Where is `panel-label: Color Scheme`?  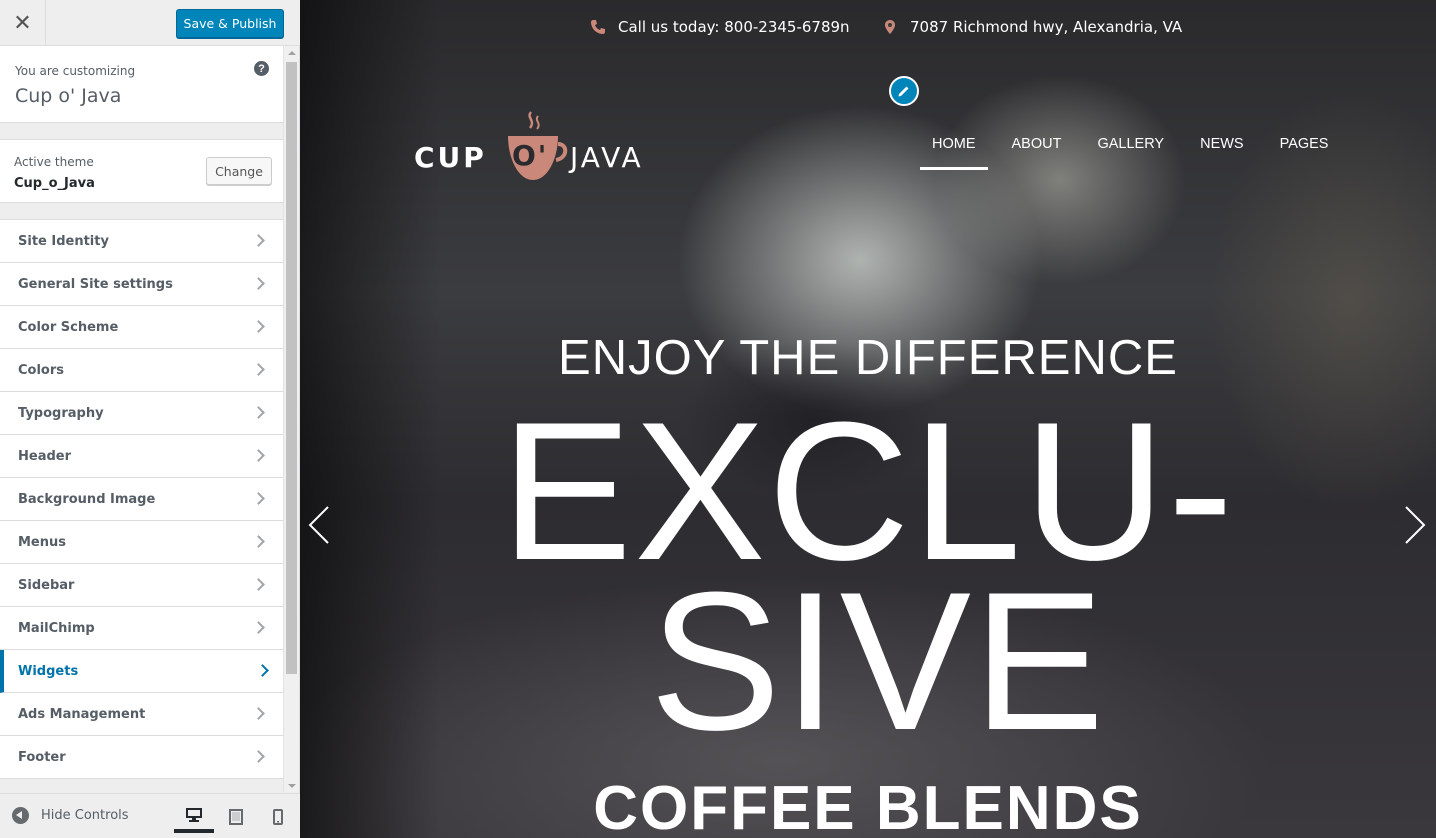 panel-label: Color Scheme is located at coordinates (68, 327).